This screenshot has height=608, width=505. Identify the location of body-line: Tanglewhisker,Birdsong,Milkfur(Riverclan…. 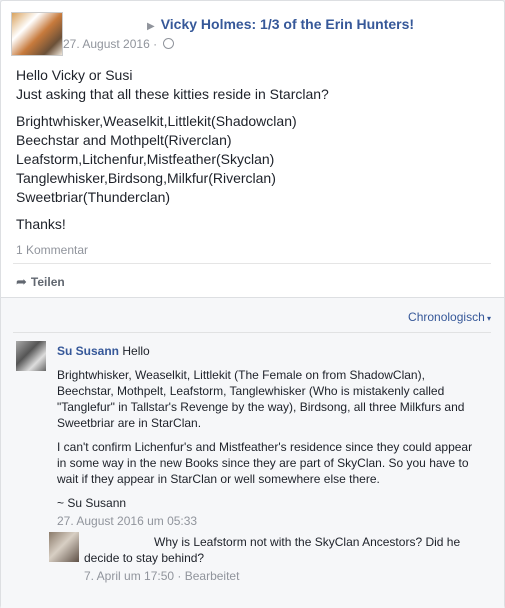
(146, 178).